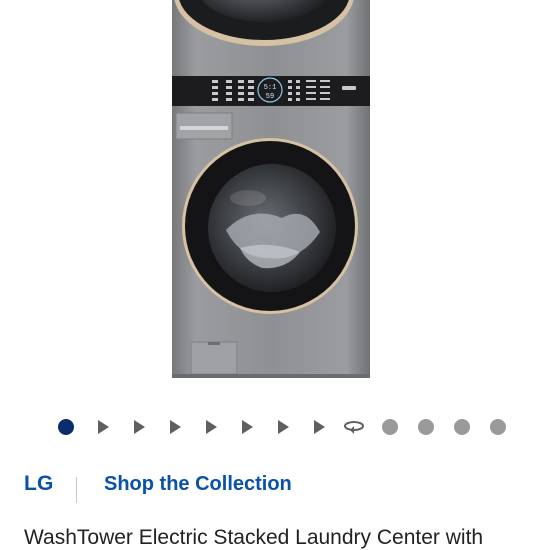 The image size is (540, 550). I want to click on shop-collection-link: Shop the Collection, so click(198, 484).